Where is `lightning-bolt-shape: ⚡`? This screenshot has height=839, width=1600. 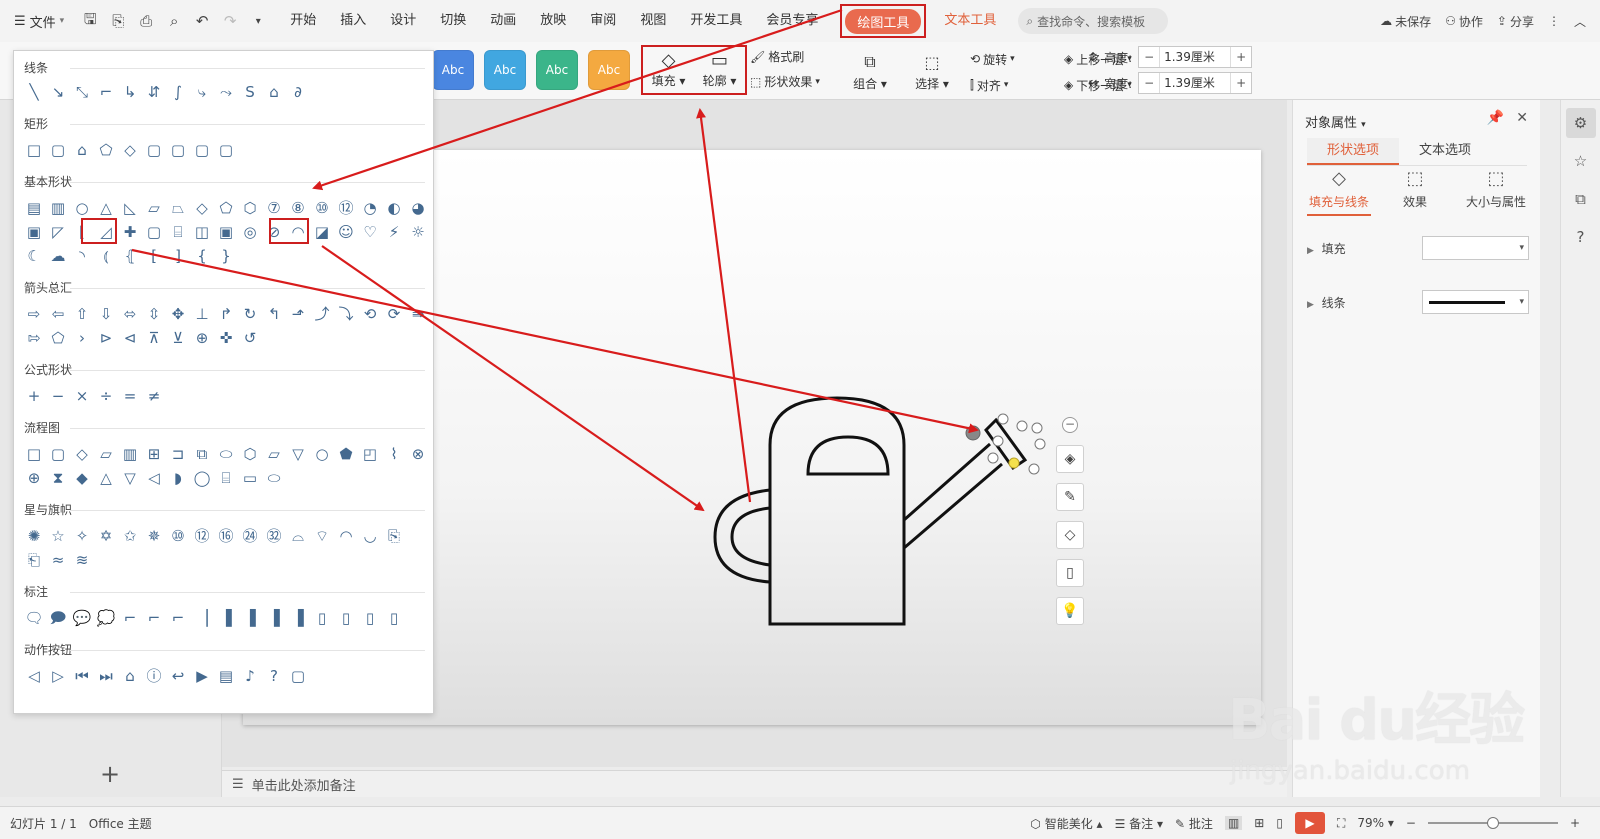 lightning-bolt-shape: ⚡ is located at coordinates (394, 232).